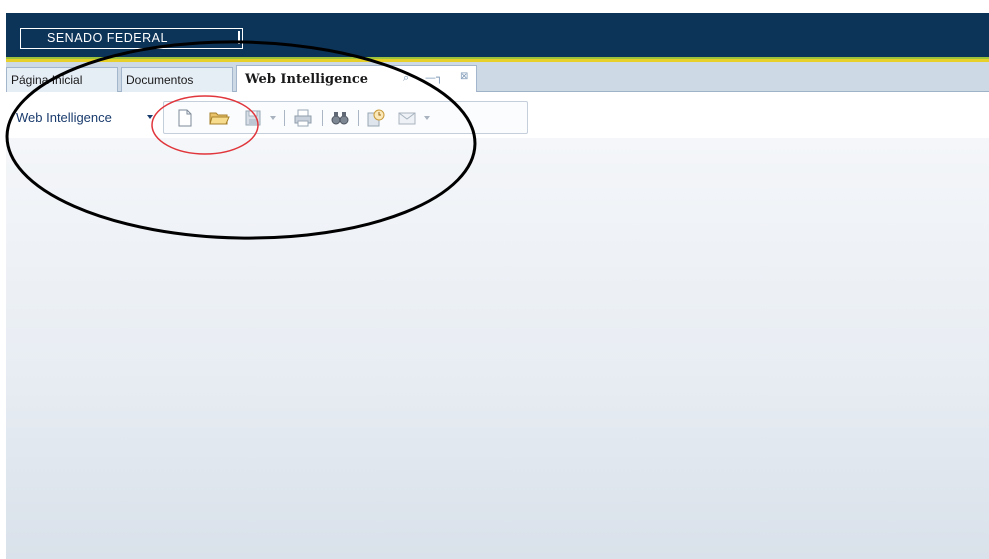 This screenshot has width=989, height=559. What do you see at coordinates (407, 118) in the screenshot?
I see `send-mail-icon` at bounding box center [407, 118].